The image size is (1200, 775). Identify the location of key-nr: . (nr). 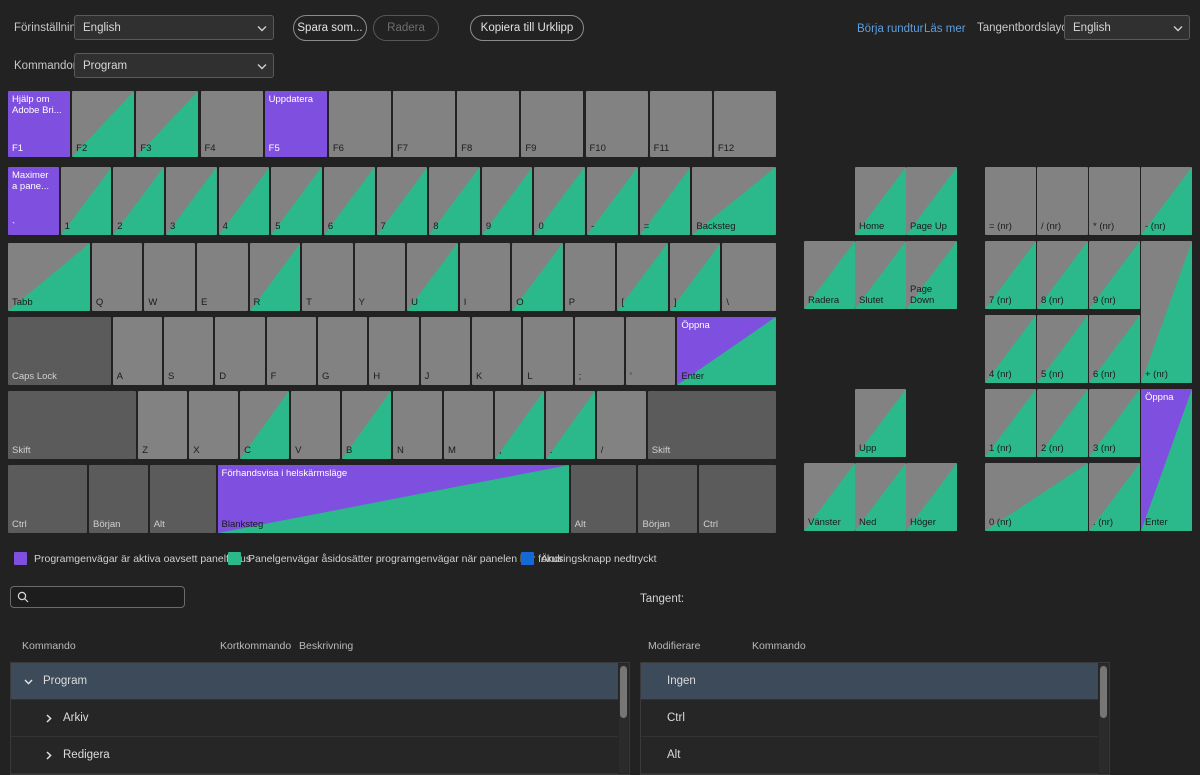
(1114, 497).